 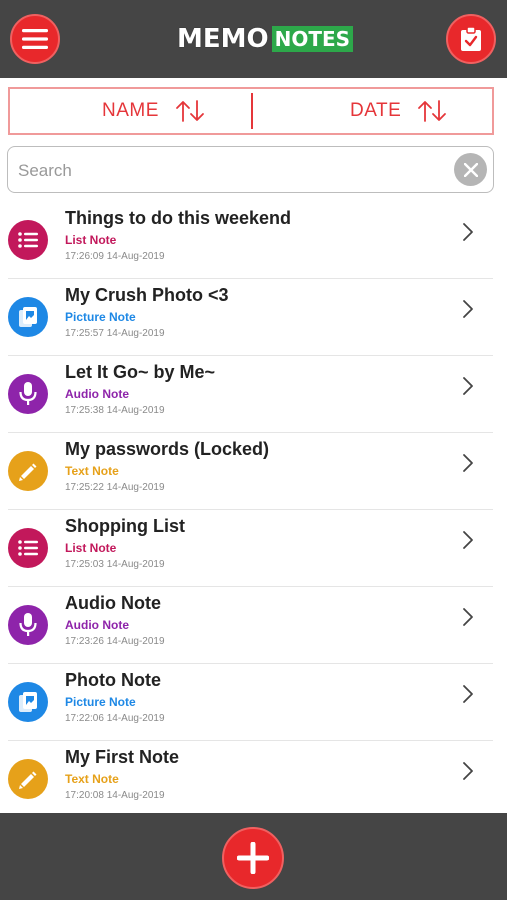 I want to click on sort-bar: NAME DATE, so click(x=251, y=111).